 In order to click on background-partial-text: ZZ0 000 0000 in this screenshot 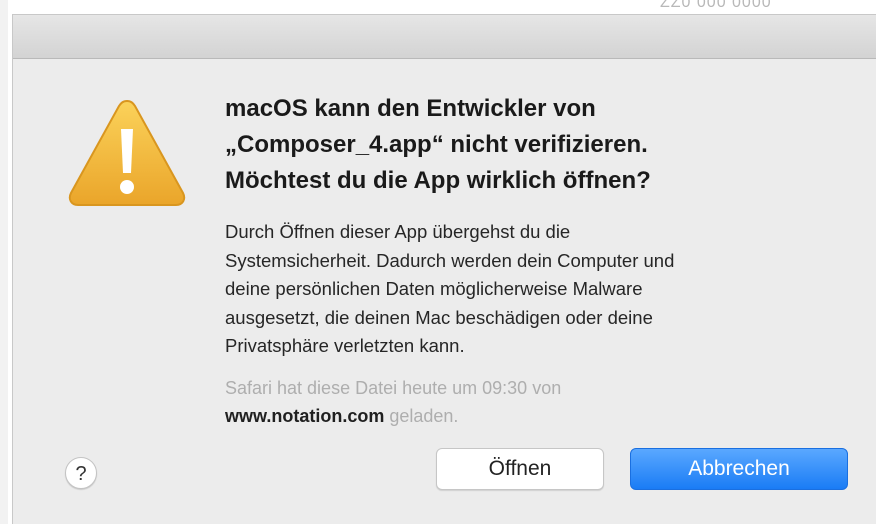, I will do `click(716, 5)`.